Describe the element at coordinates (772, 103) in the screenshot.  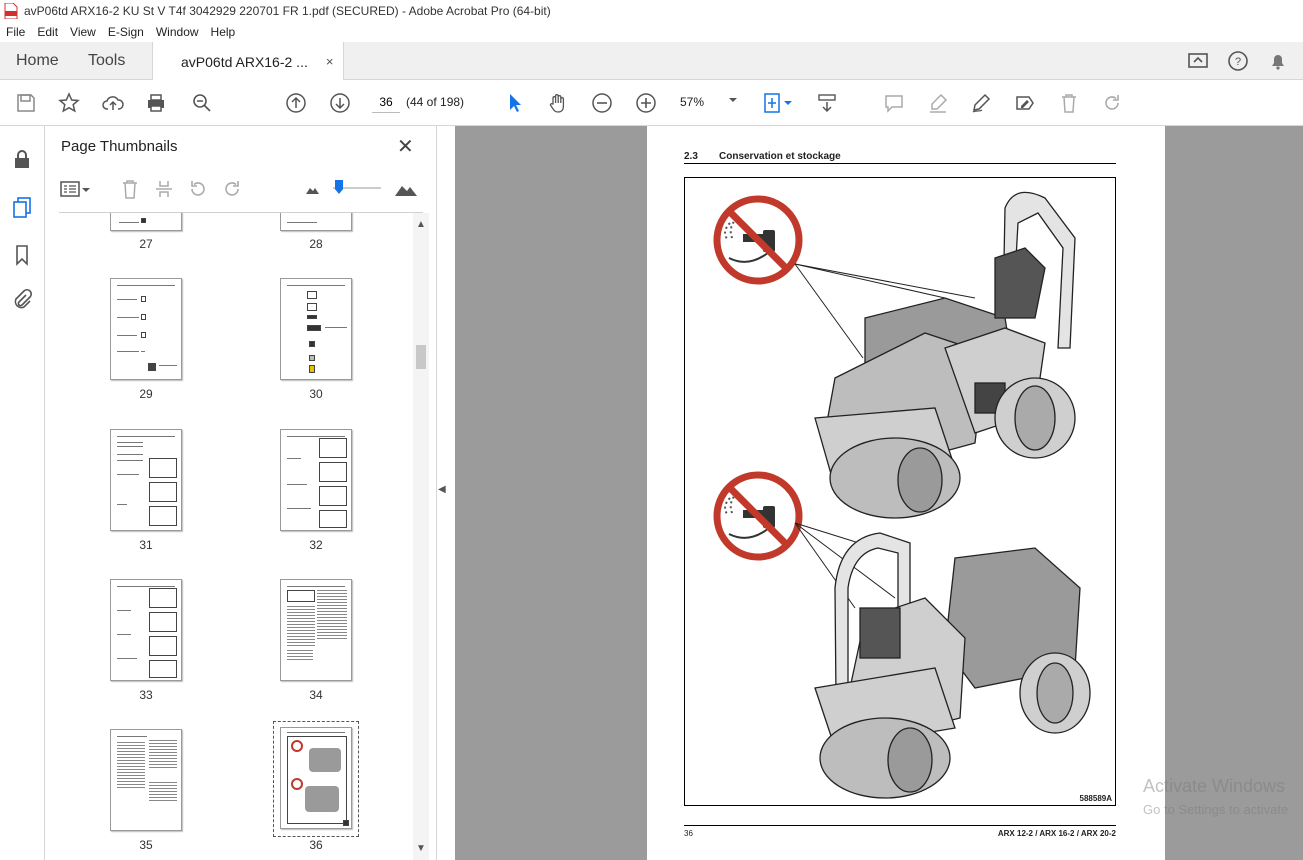
I see `fit-page-icon` at that location.